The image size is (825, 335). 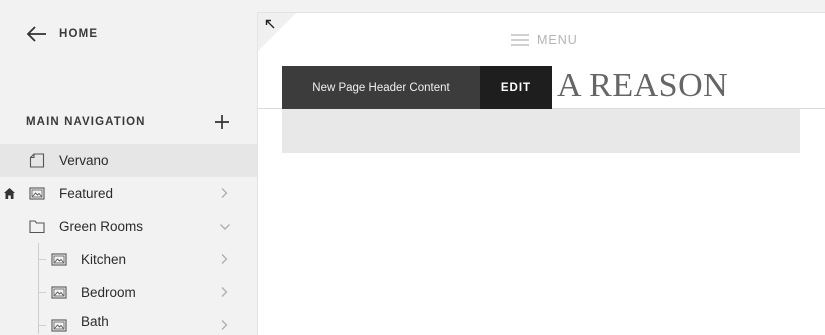 I want to click on homepage-house-icon, so click(x=9, y=193).